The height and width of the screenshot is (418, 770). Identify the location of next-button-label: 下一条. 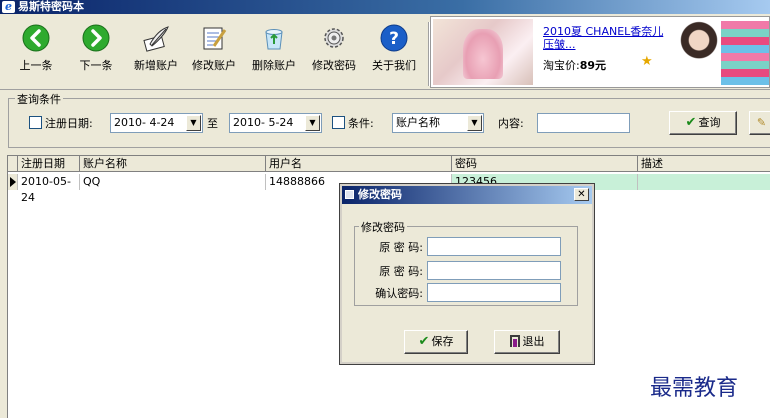
(96, 65).